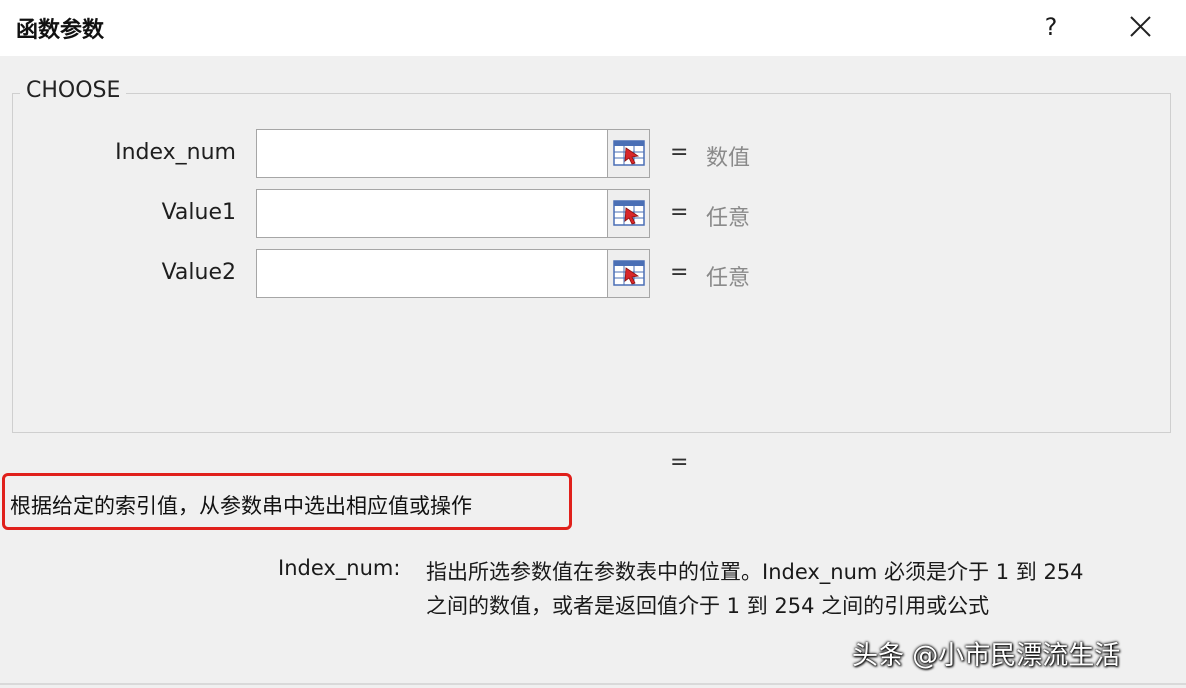  What do you see at coordinates (339, 568) in the screenshot?
I see `arg-description-name: Index_num:` at bounding box center [339, 568].